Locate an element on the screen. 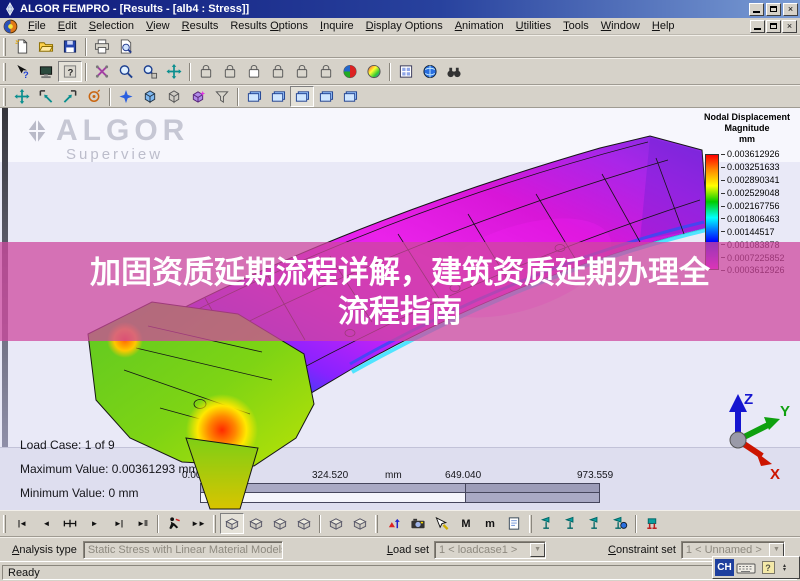 The height and width of the screenshot is (581, 800). render-ball-button is located at coordinates (374, 71).